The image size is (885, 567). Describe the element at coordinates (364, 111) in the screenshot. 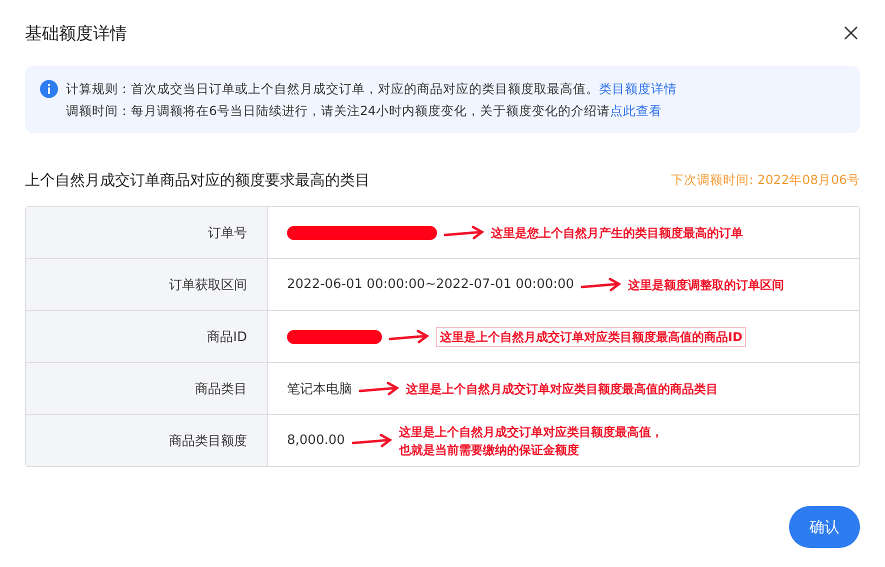

I see `notice-text: 调额时间：每月调额将在6号当日陆续进行，请关注24小时内额度变化，关于额度变化的介绍请点此查看` at that location.